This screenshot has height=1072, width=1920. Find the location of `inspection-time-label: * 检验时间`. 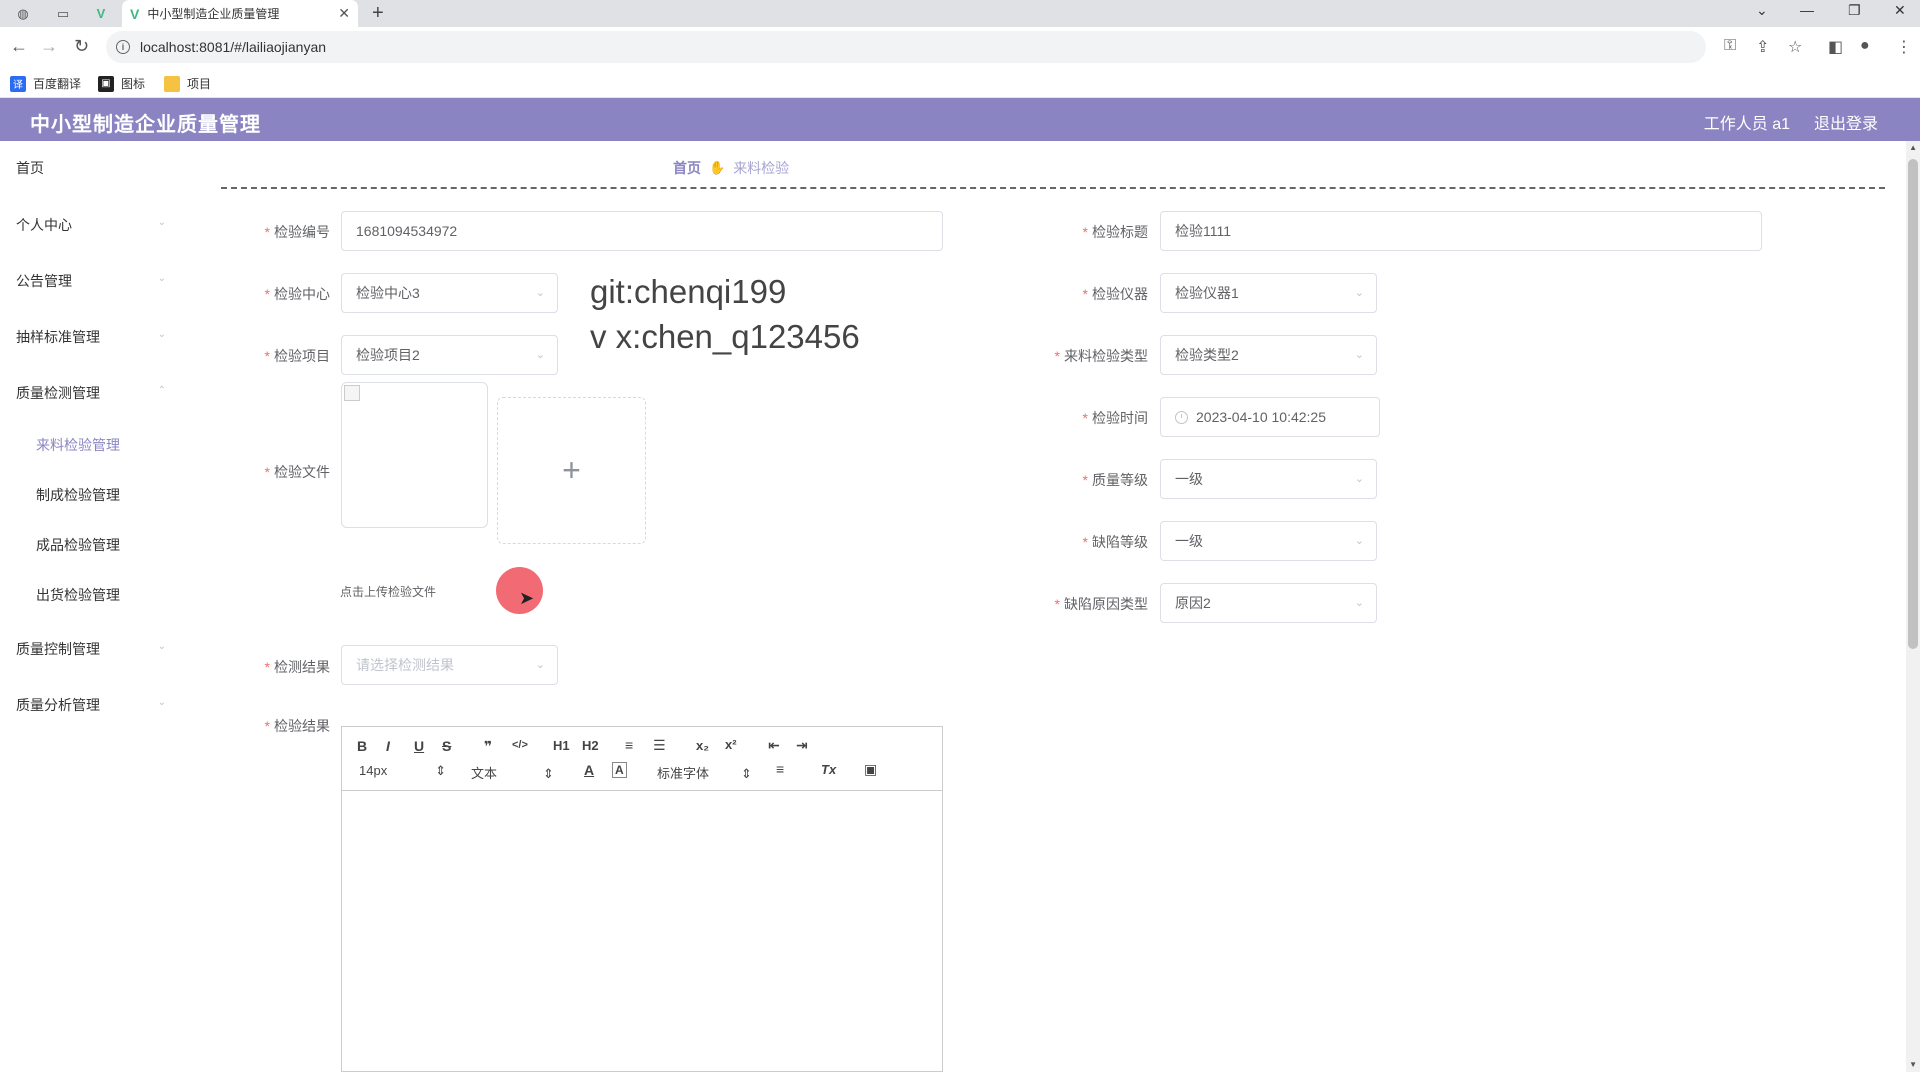

inspection-time-label: * 检验时间 is located at coordinates (1115, 418).